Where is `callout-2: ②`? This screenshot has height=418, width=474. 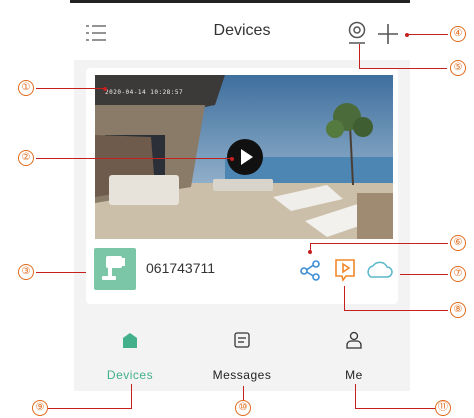 callout-2: ② is located at coordinates (26, 158).